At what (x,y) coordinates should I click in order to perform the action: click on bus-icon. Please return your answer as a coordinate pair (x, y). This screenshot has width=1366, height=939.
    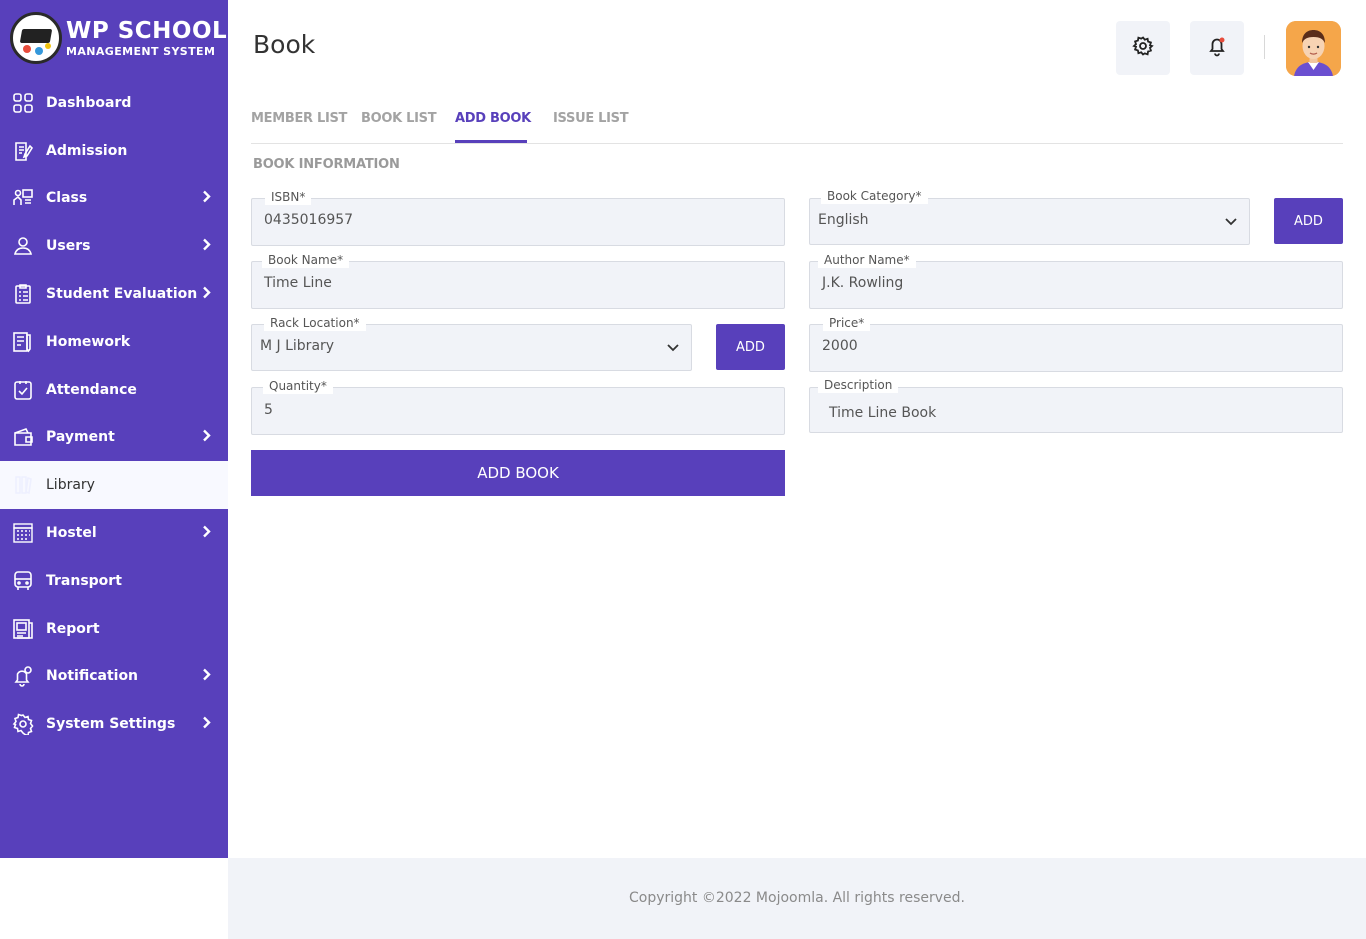
    Looking at the image, I should click on (23, 581).